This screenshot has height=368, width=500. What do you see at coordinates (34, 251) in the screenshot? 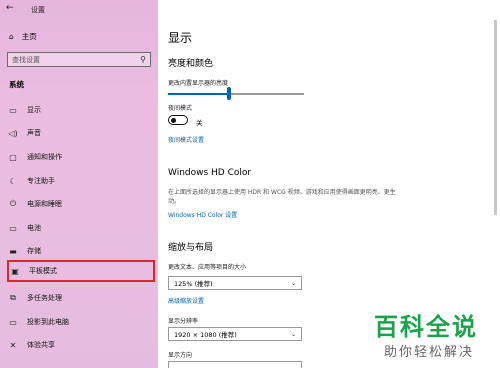
I see `sidebar-item-label: 存储` at bounding box center [34, 251].